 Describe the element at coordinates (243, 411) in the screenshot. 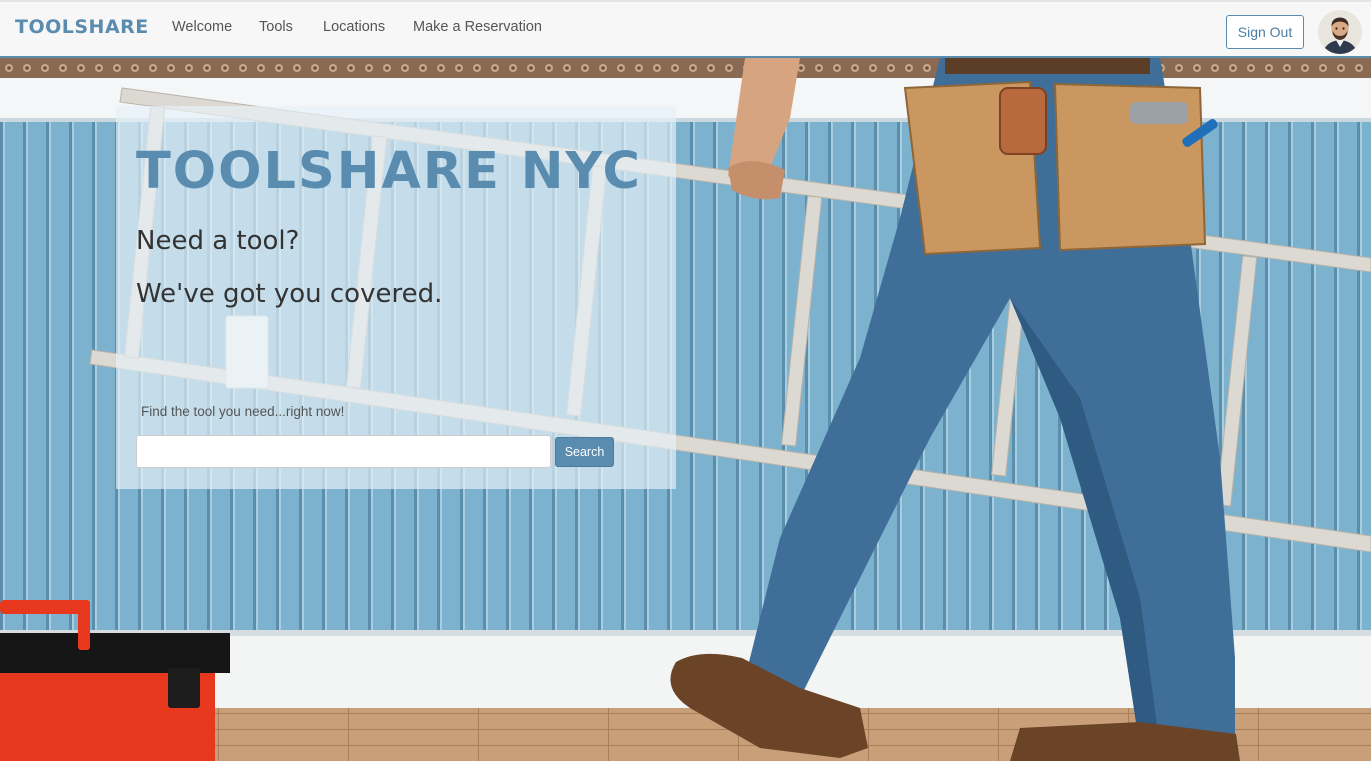

I see `search-label: Find the tool you need...right now!` at that location.